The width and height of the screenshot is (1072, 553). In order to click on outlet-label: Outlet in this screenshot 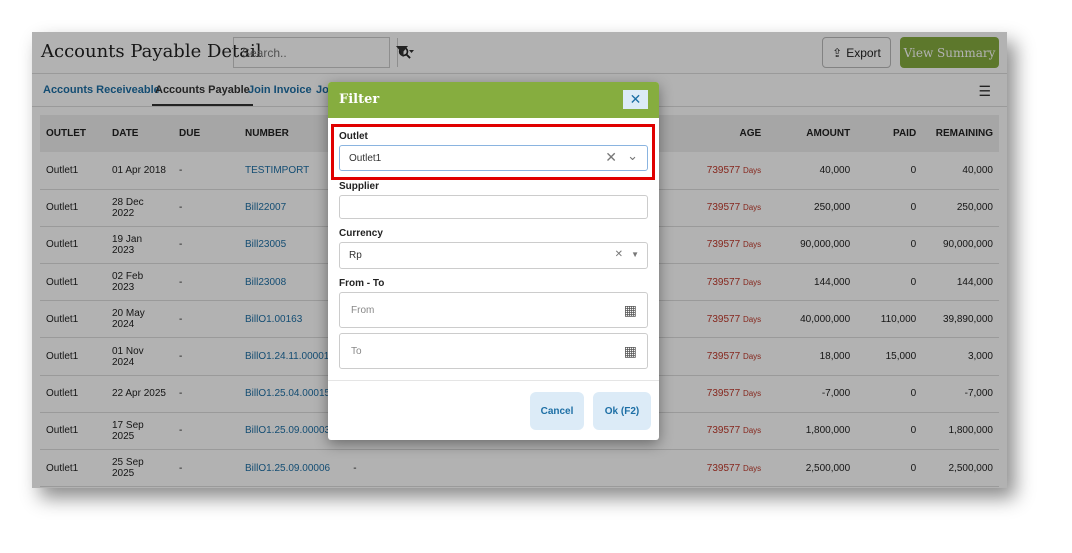, I will do `click(353, 136)`.